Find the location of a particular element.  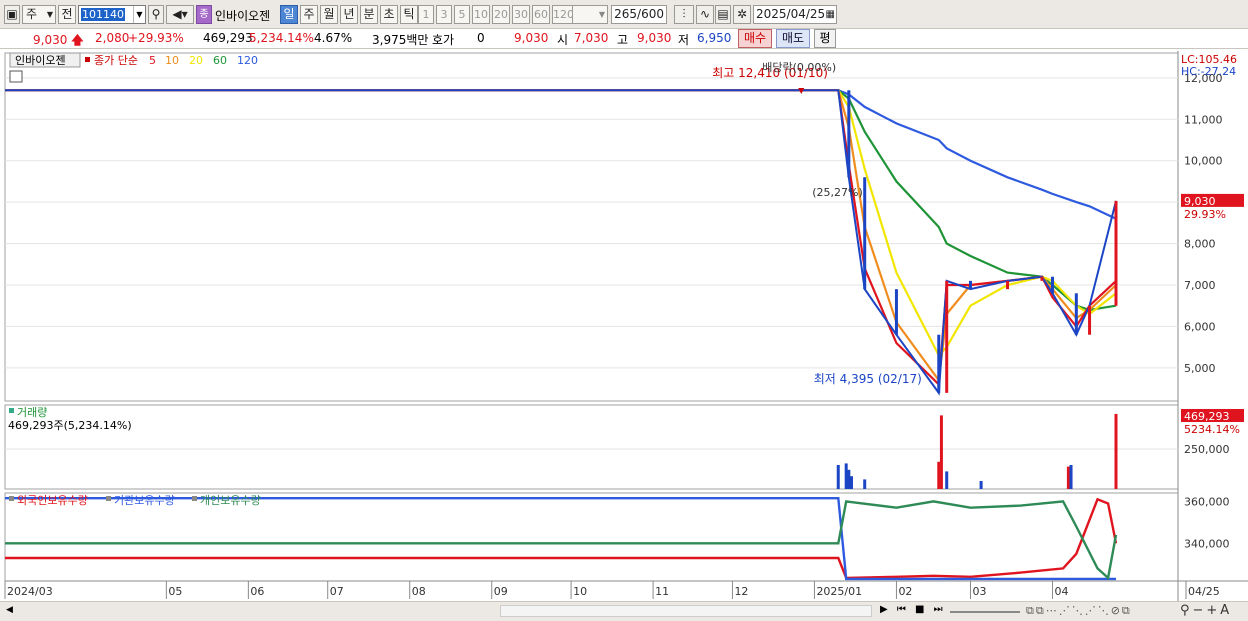

x-axis-label: 09 is located at coordinates (501, 591).